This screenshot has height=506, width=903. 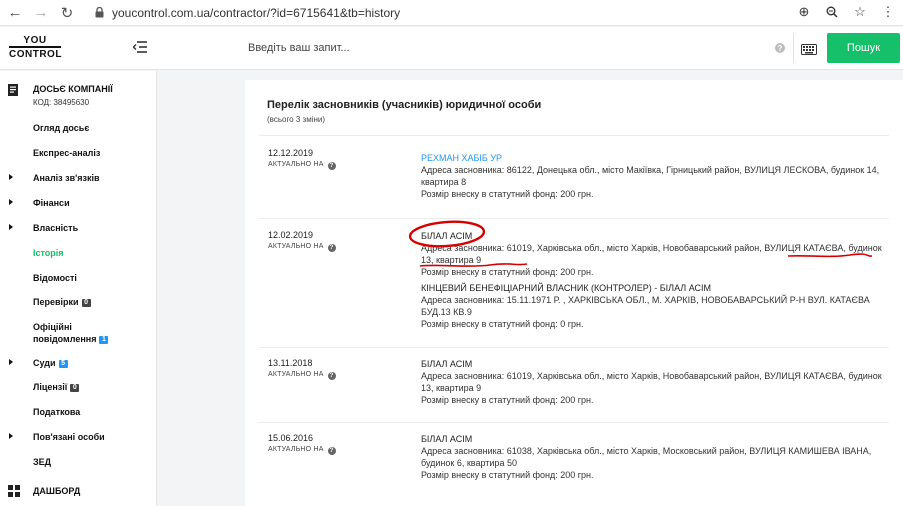 I want to click on dossier-title: ДОСЬЄ КОМПАНІЇ, so click(x=73, y=89).